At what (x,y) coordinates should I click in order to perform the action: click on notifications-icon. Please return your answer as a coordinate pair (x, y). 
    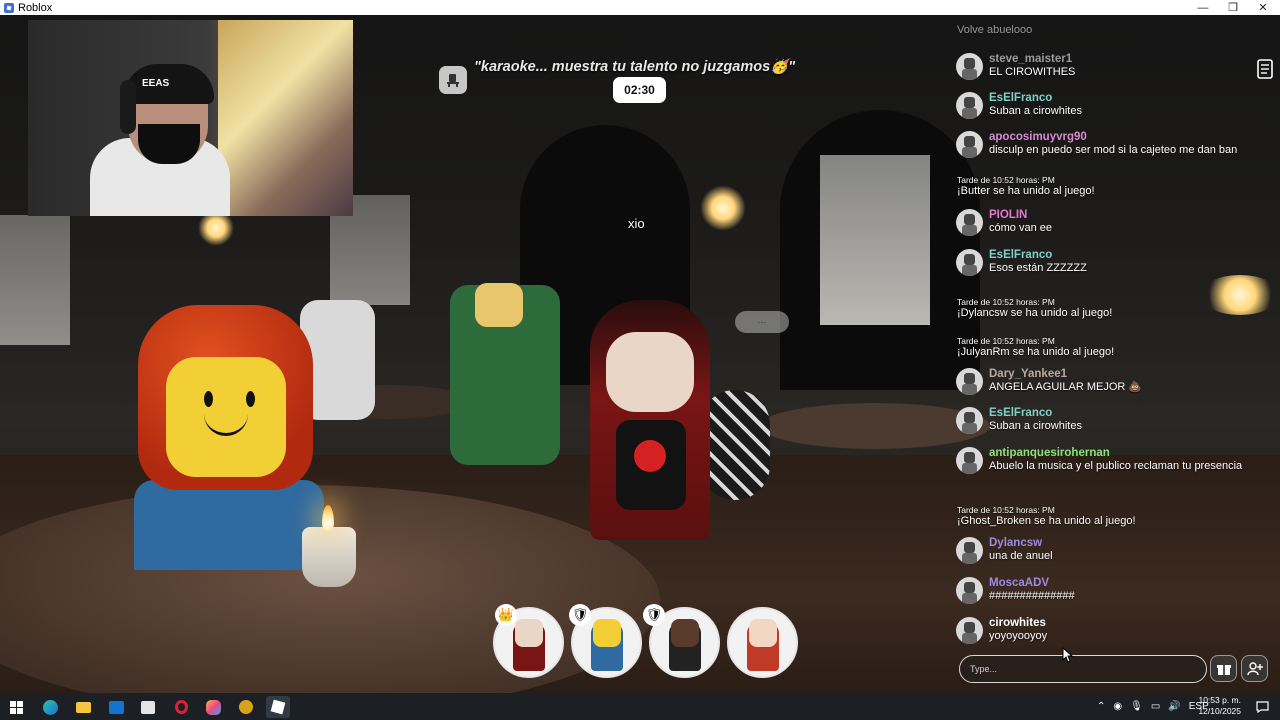
    Looking at the image, I should click on (1262, 707).